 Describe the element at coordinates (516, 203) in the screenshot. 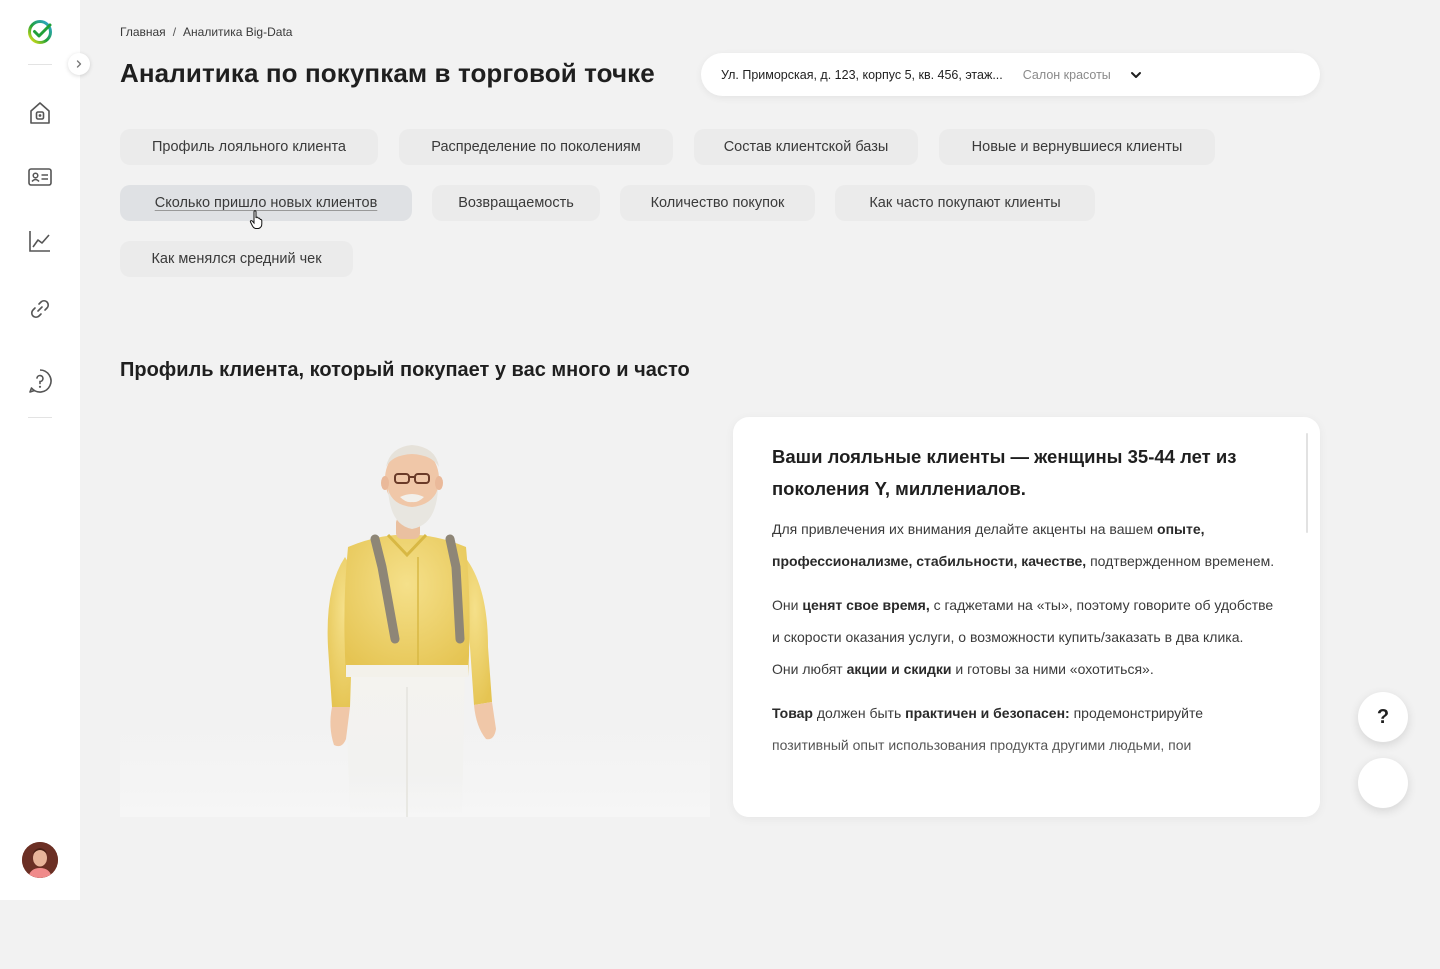

I see `tab-retention: Возвращаемость` at that location.